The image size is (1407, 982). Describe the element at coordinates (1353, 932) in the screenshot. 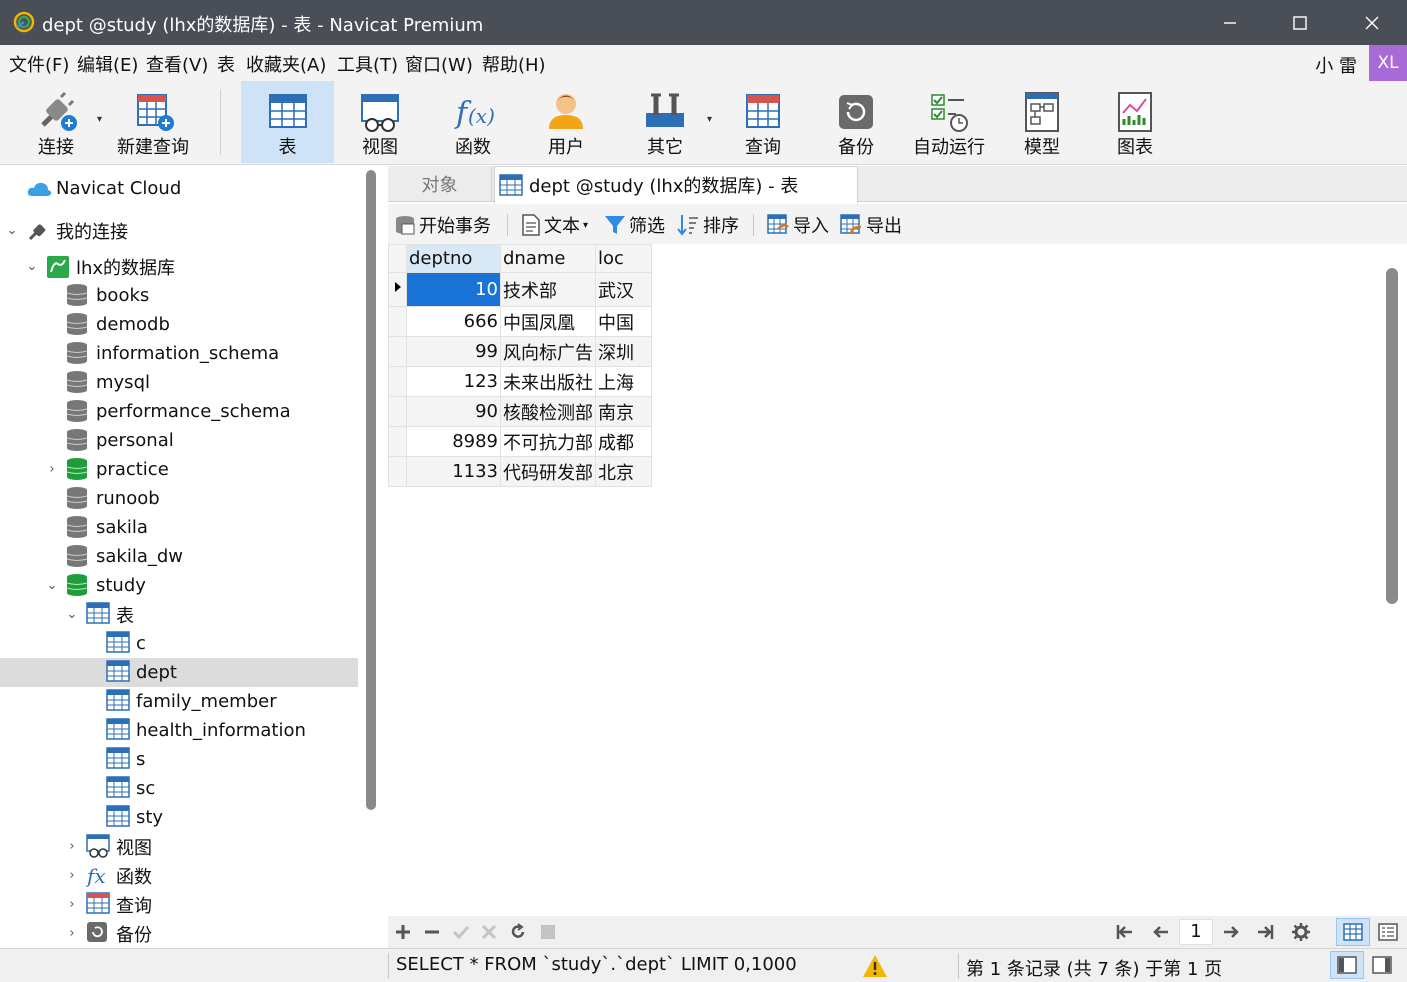

I see `grid-view-button` at that location.